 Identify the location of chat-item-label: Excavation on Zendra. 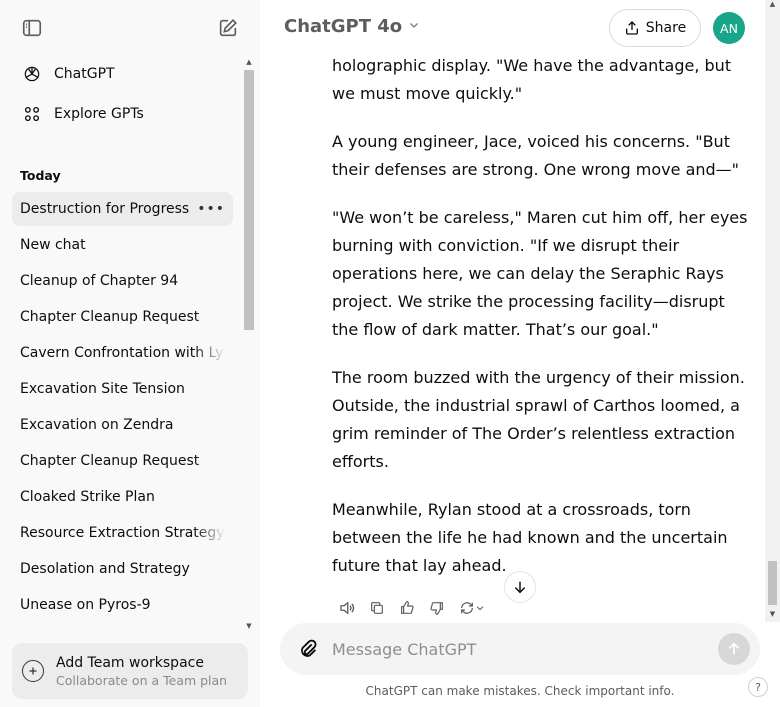
(97, 425).